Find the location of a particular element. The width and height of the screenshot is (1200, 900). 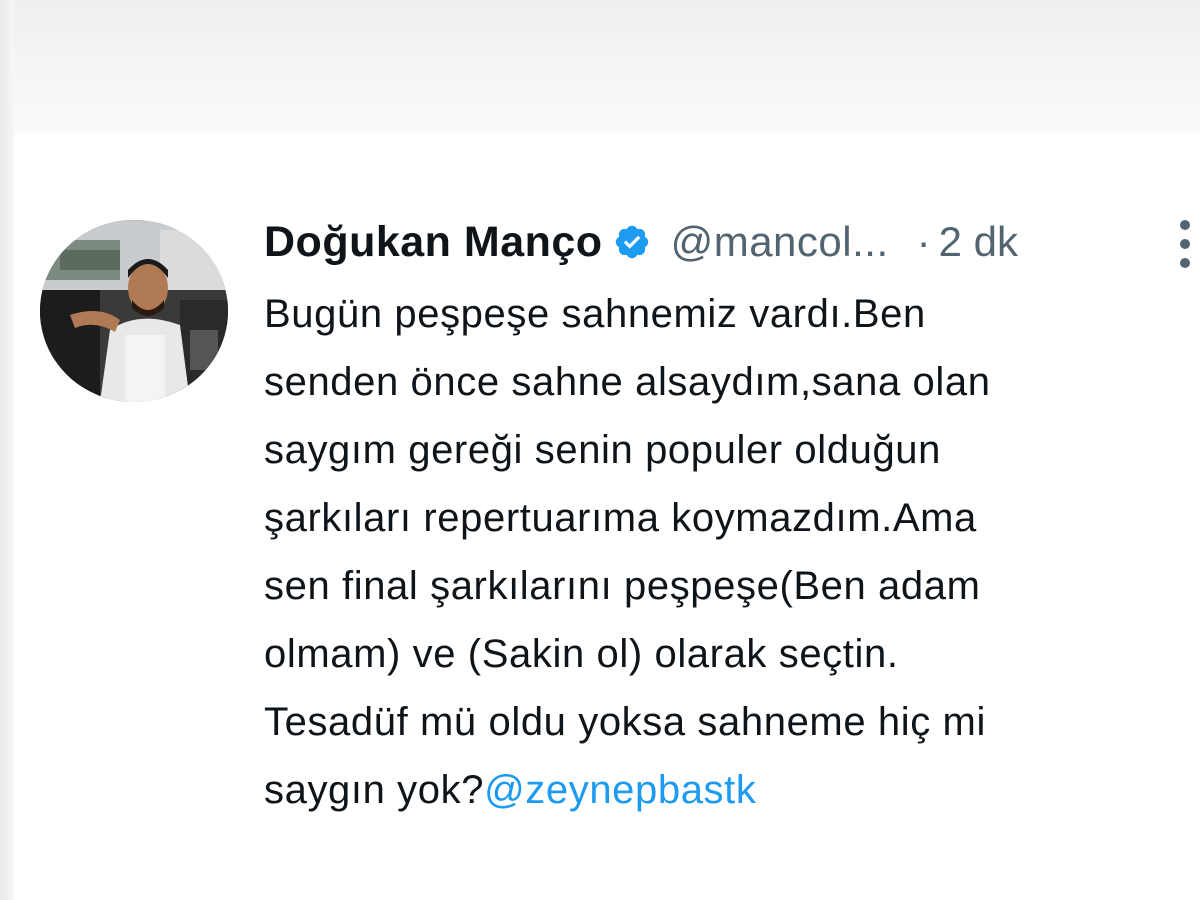

author-display-name: Doğukan Manço is located at coordinates (433, 242).